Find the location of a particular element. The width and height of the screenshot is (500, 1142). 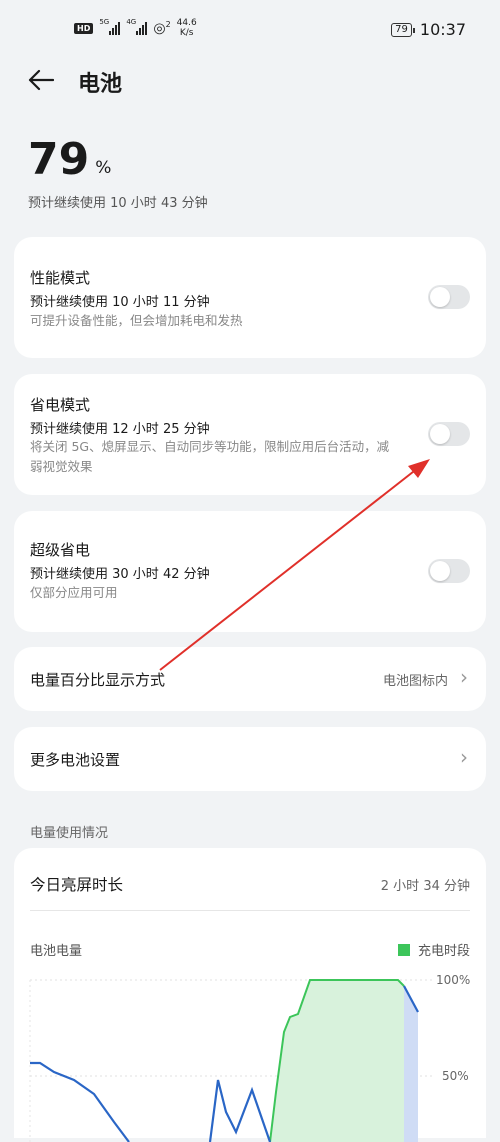

battery-level-chart: 100% 50% is located at coordinates (249, 1057).